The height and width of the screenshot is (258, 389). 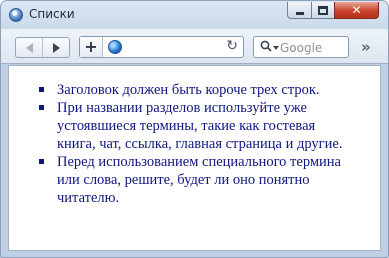 I want to click on minimize-icon, so click(x=299, y=13).